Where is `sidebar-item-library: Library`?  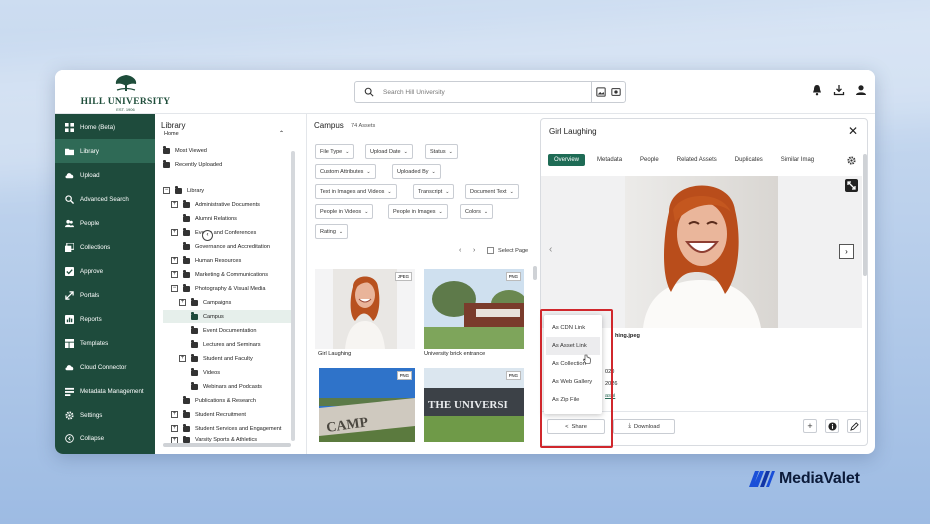
sidebar-item-library: Library is located at coordinates (105, 151).